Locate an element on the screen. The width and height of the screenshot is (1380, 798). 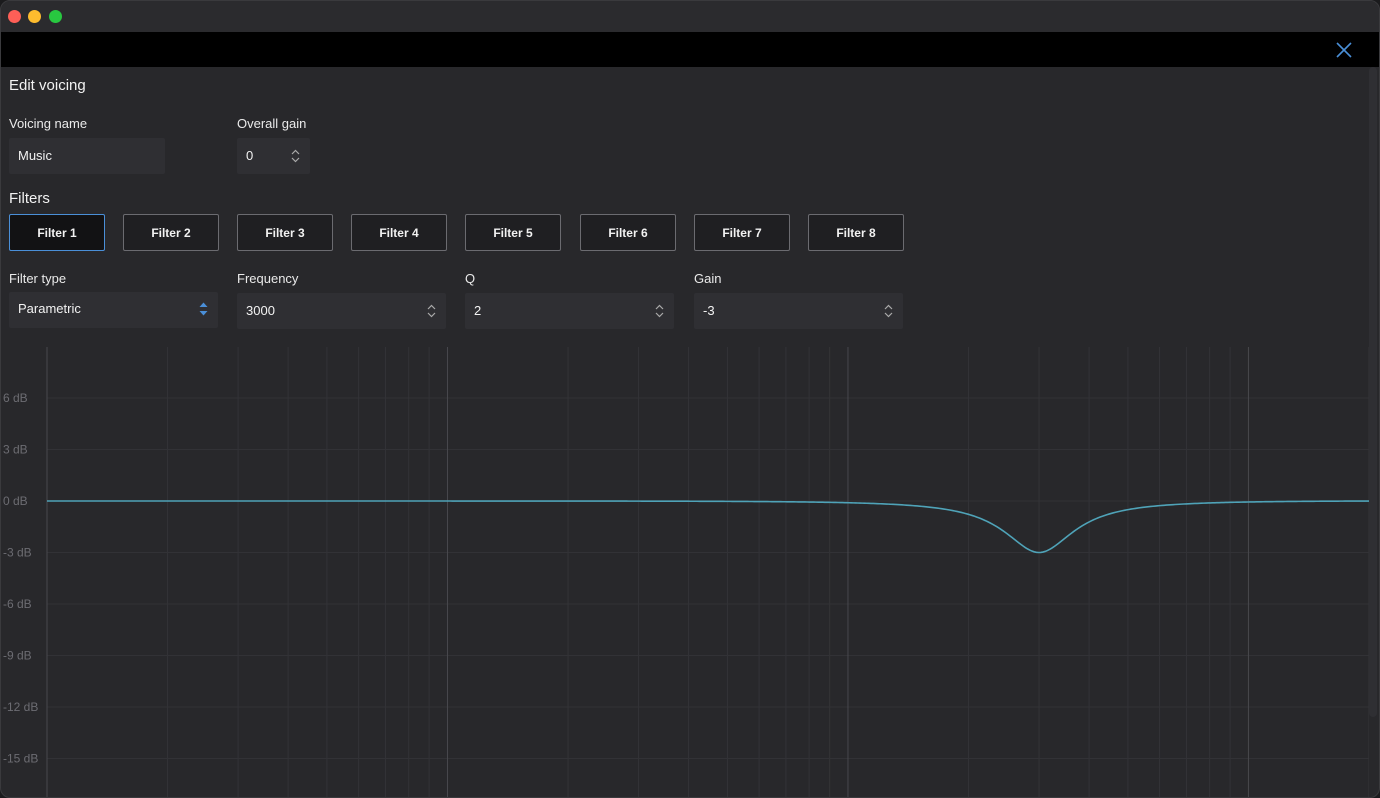
voicing-name-label: Voicing name is located at coordinates (48, 123).